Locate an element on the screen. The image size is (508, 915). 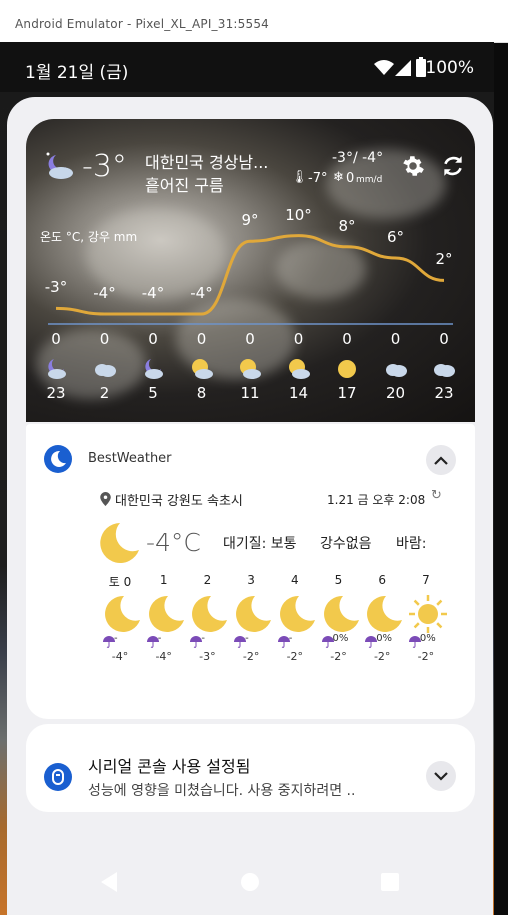
notif-temp: -4°C is located at coordinates (173, 542).